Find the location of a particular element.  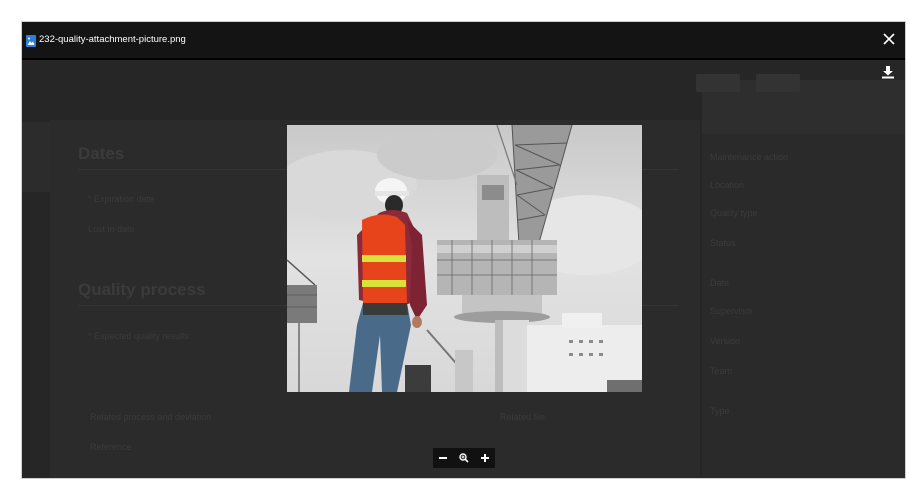

file-name: 232-quality-attachment-picture.png is located at coordinates (112, 39).